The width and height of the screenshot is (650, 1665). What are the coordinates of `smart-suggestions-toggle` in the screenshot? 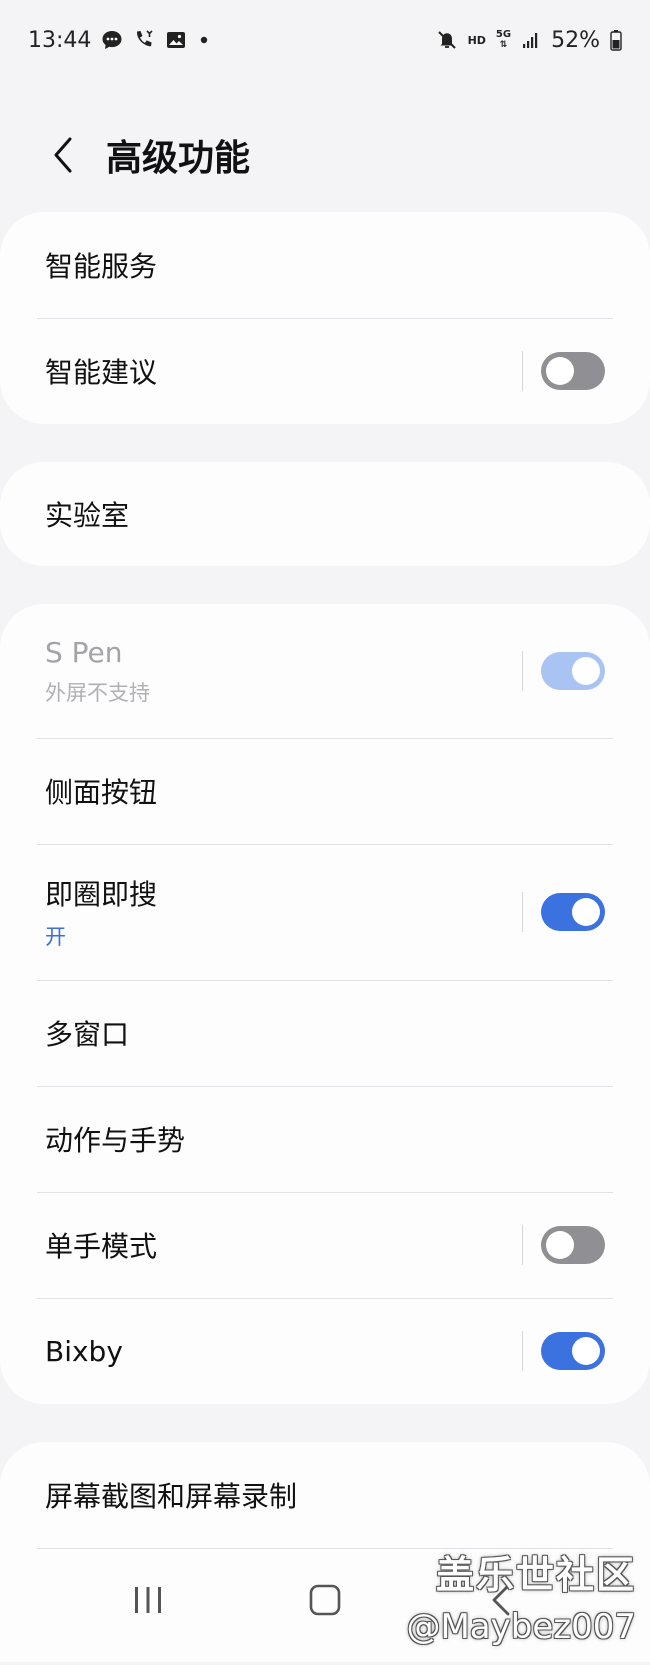 It's located at (573, 371).